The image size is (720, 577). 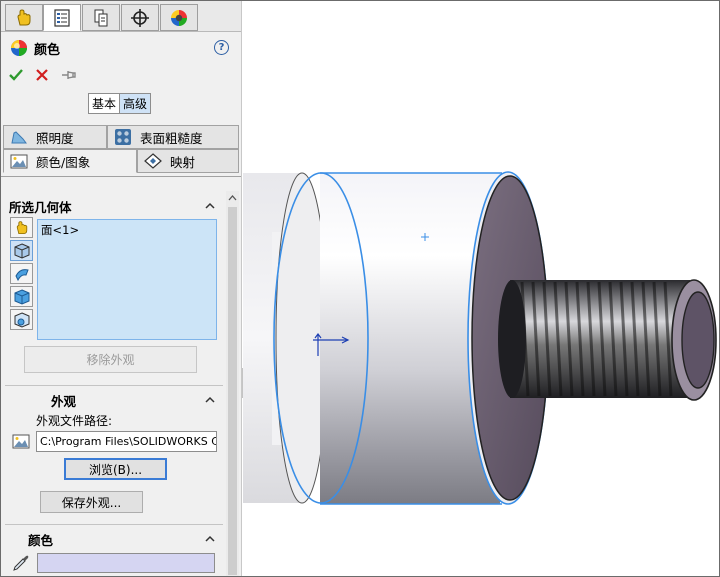 What do you see at coordinates (16, 75) in the screenshot?
I see `ok-check-icon` at bounding box center [16, 75].